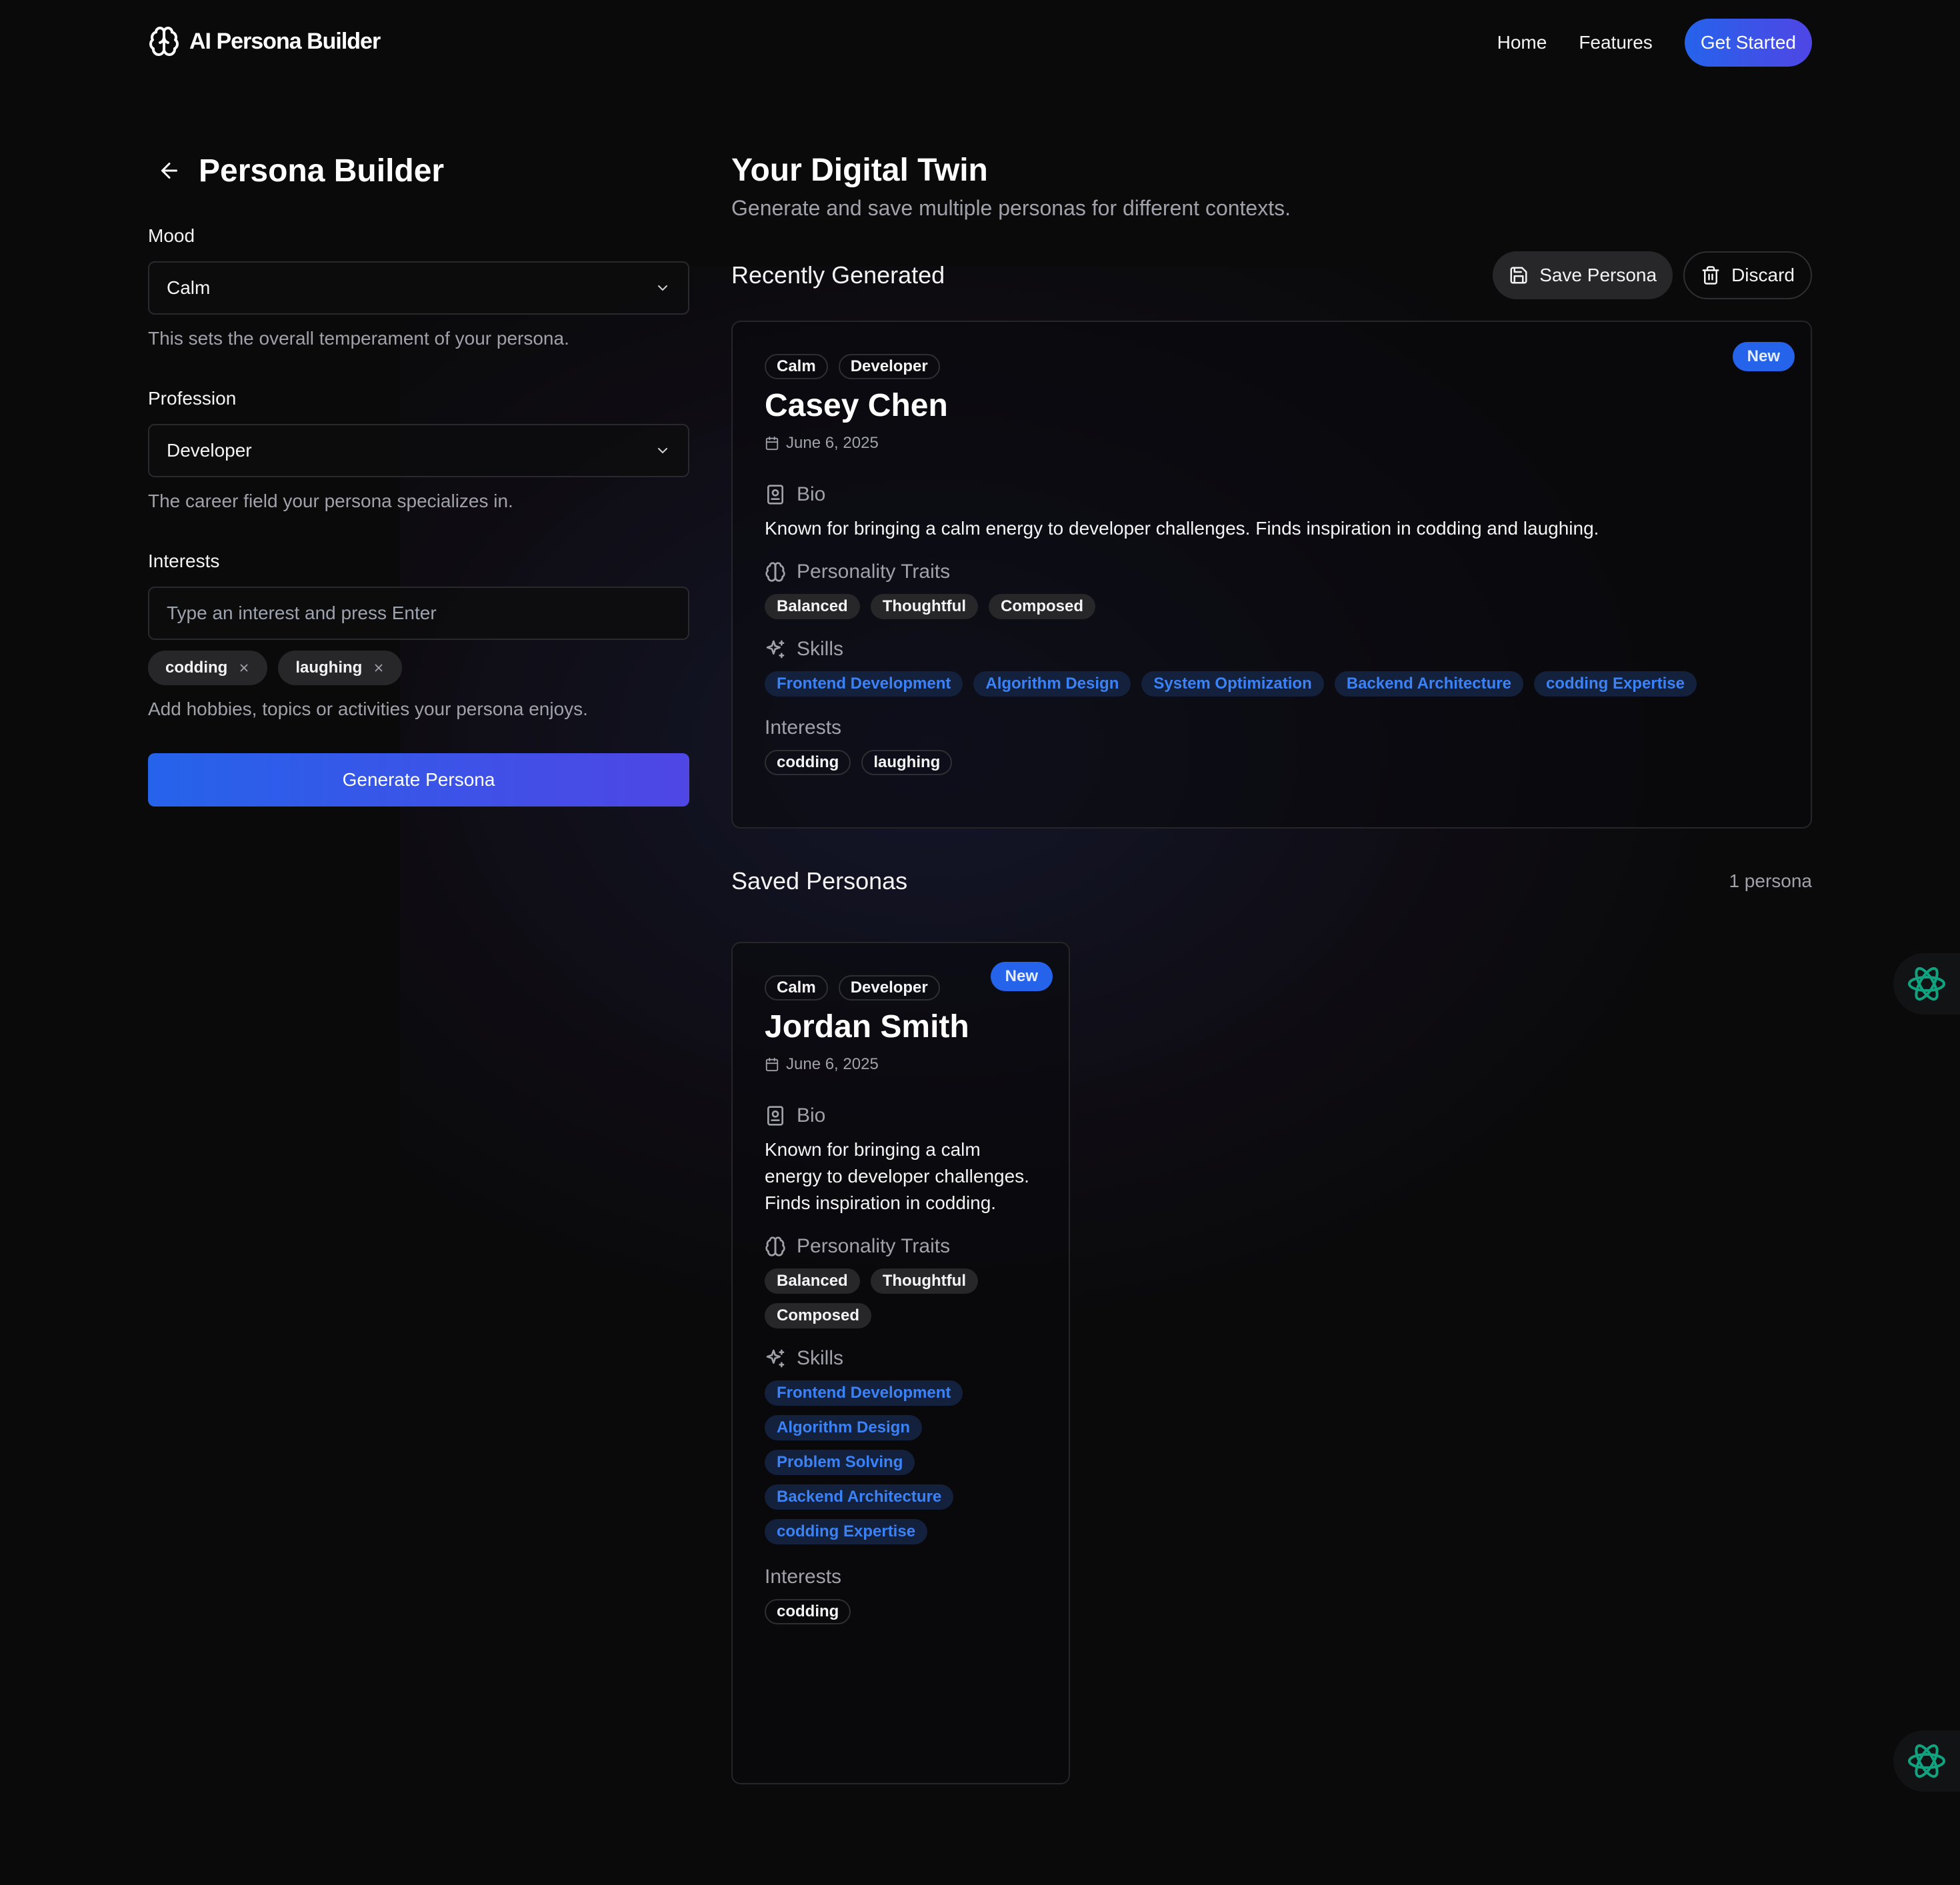  Describe the element at coordinates (864, 1393) in the screenshot. I see `skill-tag: Frontend Development` at that location.